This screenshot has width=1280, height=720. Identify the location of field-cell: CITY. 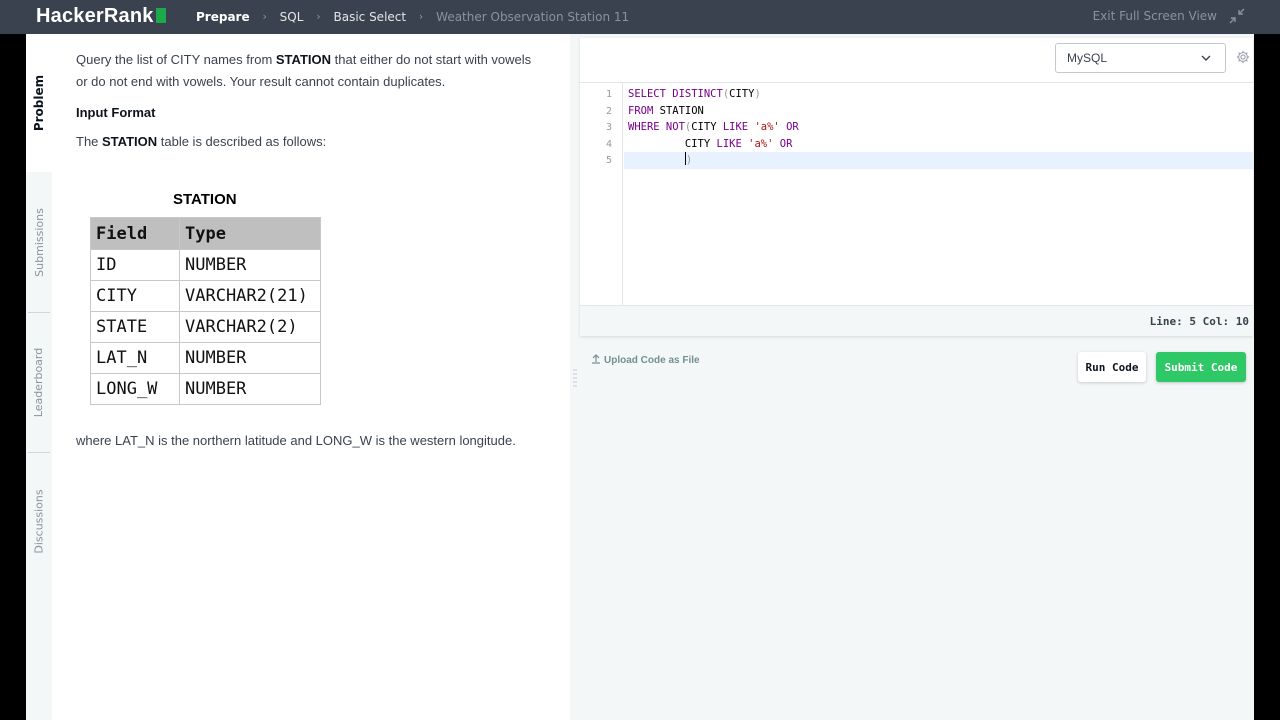
(135, 296).